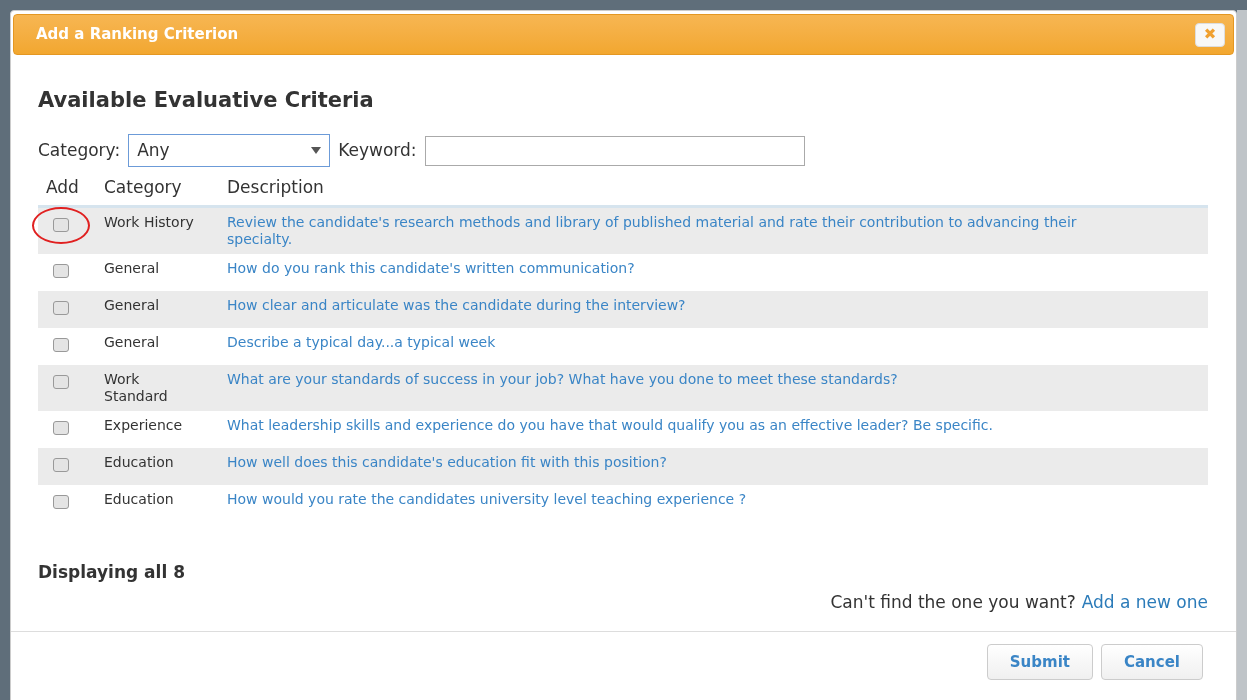 Image resolution: width=1247 pixels, height=700 pixels. What do you see at coordinates (667, 231) in the screenshot?
I see `description-link: Review the candidate's research methods and library of published material and rate their contribution to advancing their specialty.` at bounding box center [667, 231].